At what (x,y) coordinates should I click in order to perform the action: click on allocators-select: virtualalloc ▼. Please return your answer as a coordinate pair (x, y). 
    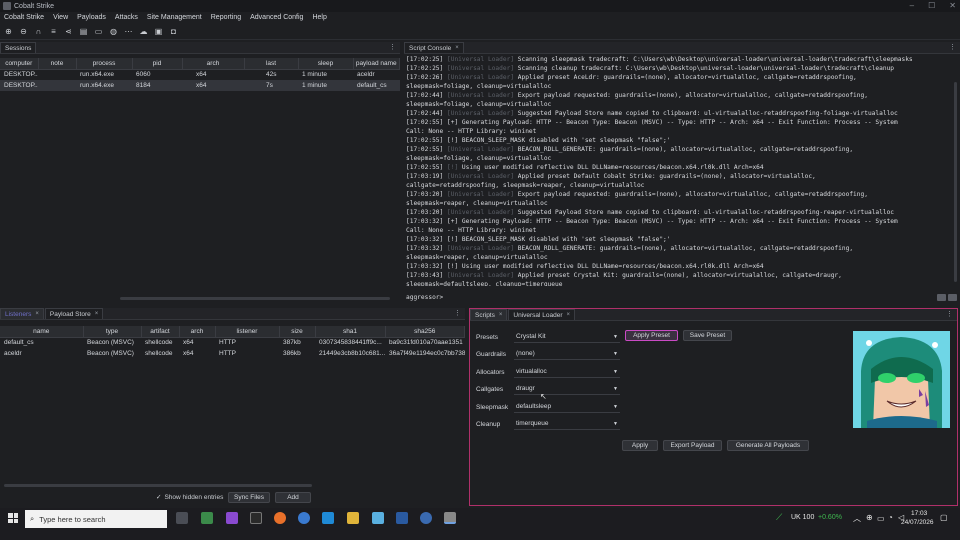
    Looking at the image, I should click on (567, 372).